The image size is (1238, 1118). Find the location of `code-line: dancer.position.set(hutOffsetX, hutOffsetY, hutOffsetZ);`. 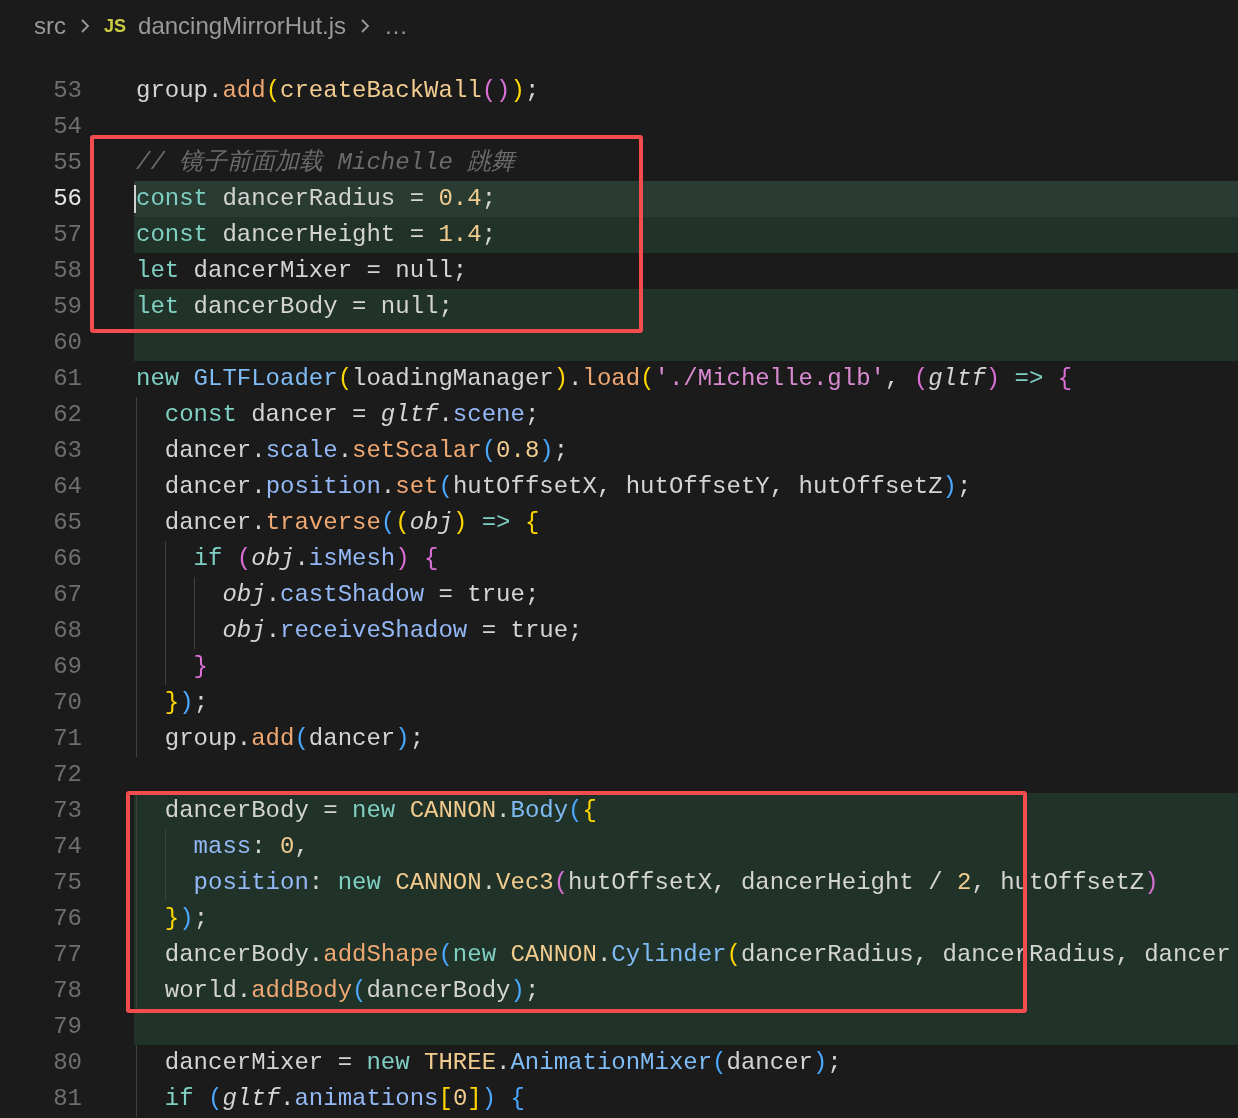

code-line: dancer.position.set(hutOffsetX, hutOffsetY, hutOffsetZ); is located at coordinates (567, 487).